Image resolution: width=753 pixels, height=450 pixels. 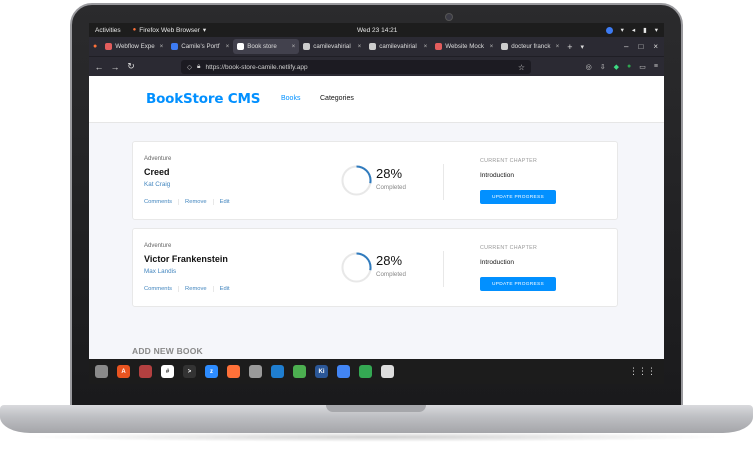 What do you see at coordinates (189, 371) in the screenshot?
I see `terminal-icon: >` at bounding box center [189, 371].